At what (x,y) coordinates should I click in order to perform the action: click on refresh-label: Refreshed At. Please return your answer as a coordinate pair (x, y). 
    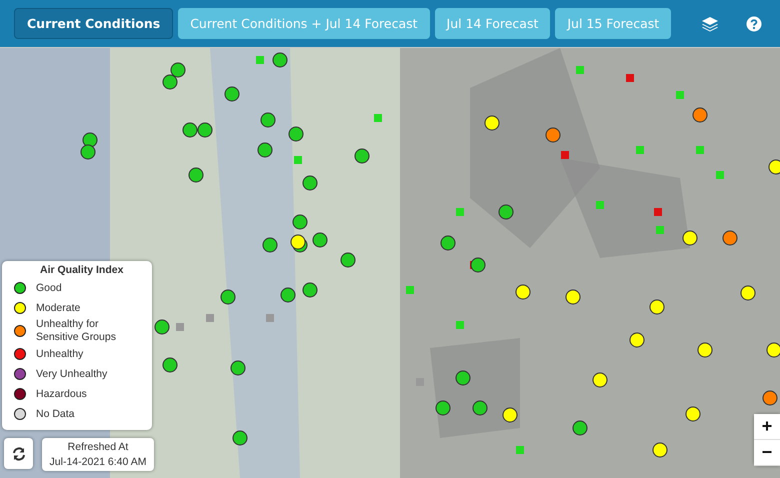
    Looking at the image, I should click on (98, 447).